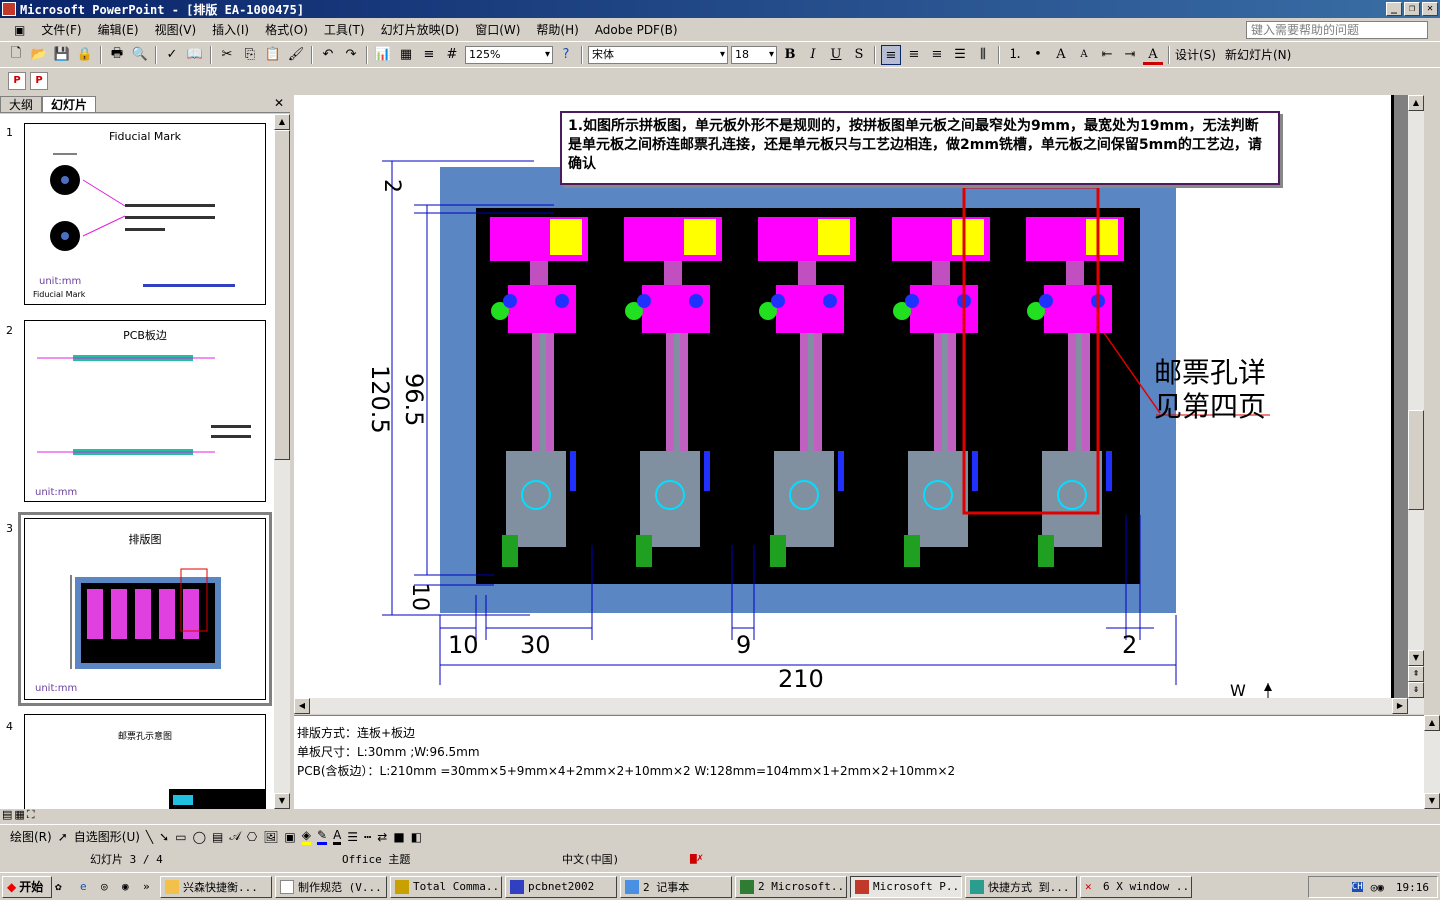 This screenshot has height=900, width=1440. Describe the element at coordinates (149, 837) in the screenshot. I see `line-icon: ╲` at that location.